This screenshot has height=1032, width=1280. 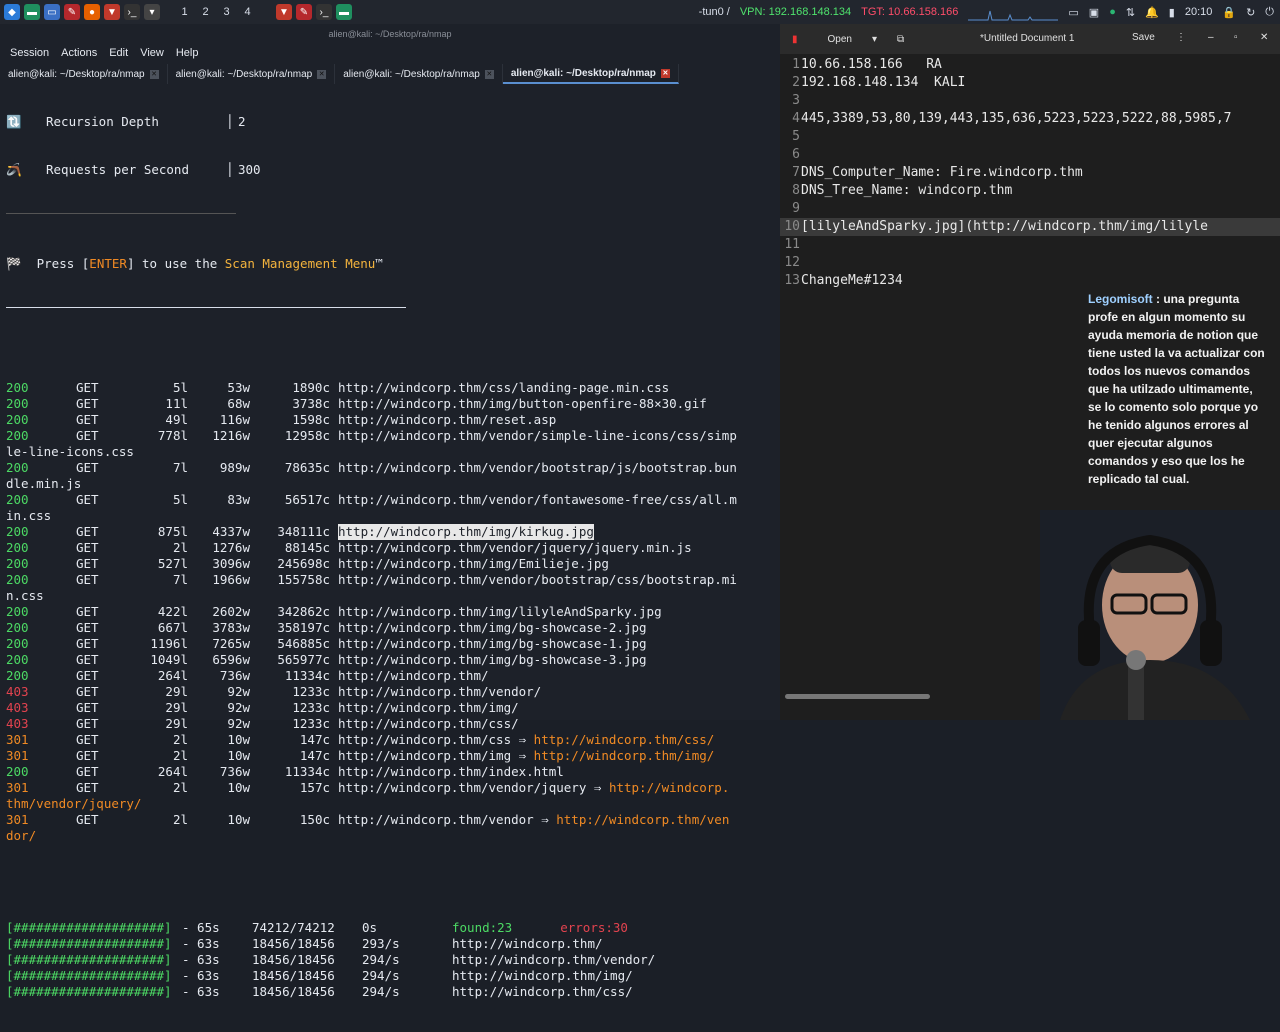 What do you see at coordinates (307, 435) in the screenshot?
I see `char-count: 12958c` at bounding box center [307, 435].